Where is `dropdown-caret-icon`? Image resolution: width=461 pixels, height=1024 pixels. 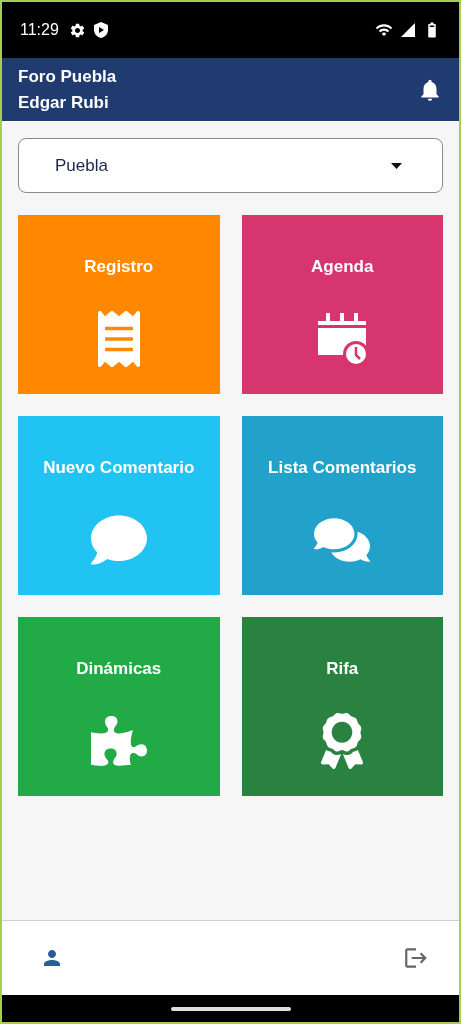 dropdown-caret-icon is located at coordinates (396, 165).